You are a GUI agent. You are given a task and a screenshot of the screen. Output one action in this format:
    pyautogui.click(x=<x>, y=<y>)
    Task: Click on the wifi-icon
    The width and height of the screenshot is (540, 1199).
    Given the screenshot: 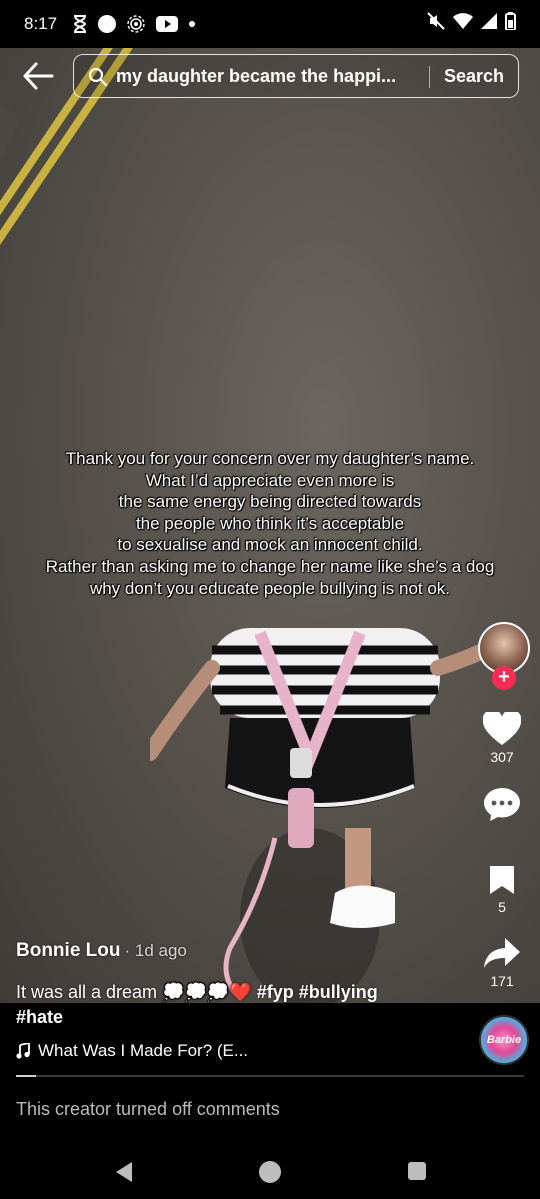 What is the action you would take?
    pyautogui.click(x=463, y=21)
    